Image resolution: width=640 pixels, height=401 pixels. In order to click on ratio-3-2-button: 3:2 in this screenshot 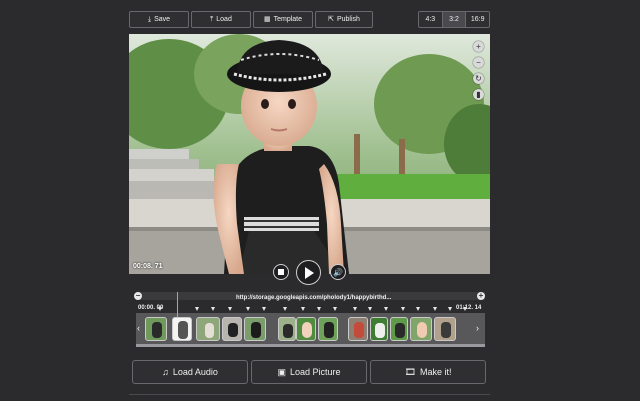, I will do `click(453, 19)`.